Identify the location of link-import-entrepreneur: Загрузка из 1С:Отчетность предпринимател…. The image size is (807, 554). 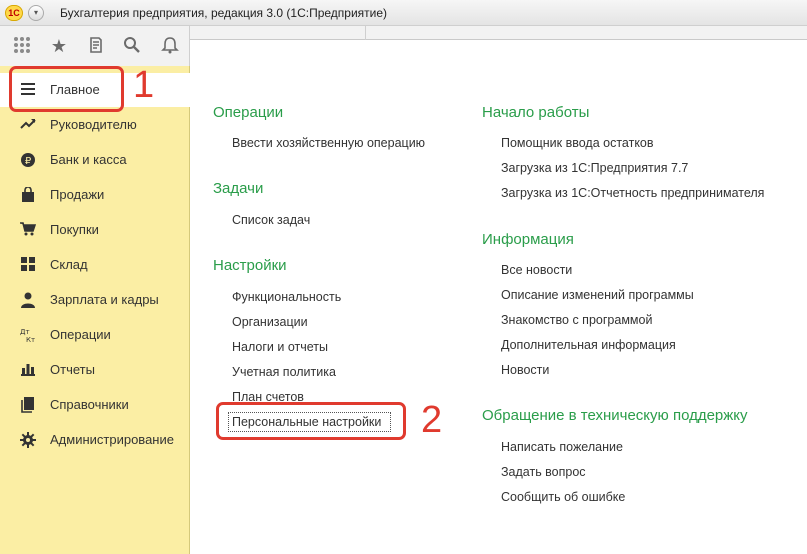
(632, 193).